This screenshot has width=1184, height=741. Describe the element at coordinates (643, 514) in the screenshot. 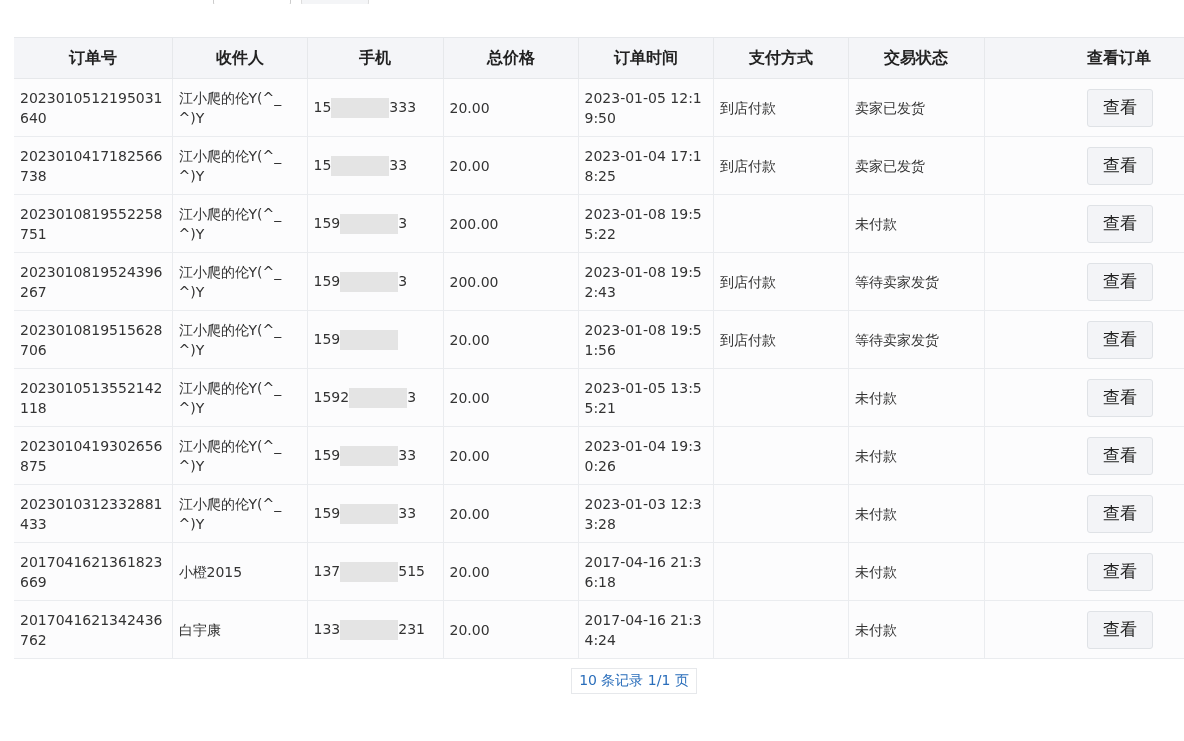

I see `order-time: 2023-01-03 12:33:28` at that location.